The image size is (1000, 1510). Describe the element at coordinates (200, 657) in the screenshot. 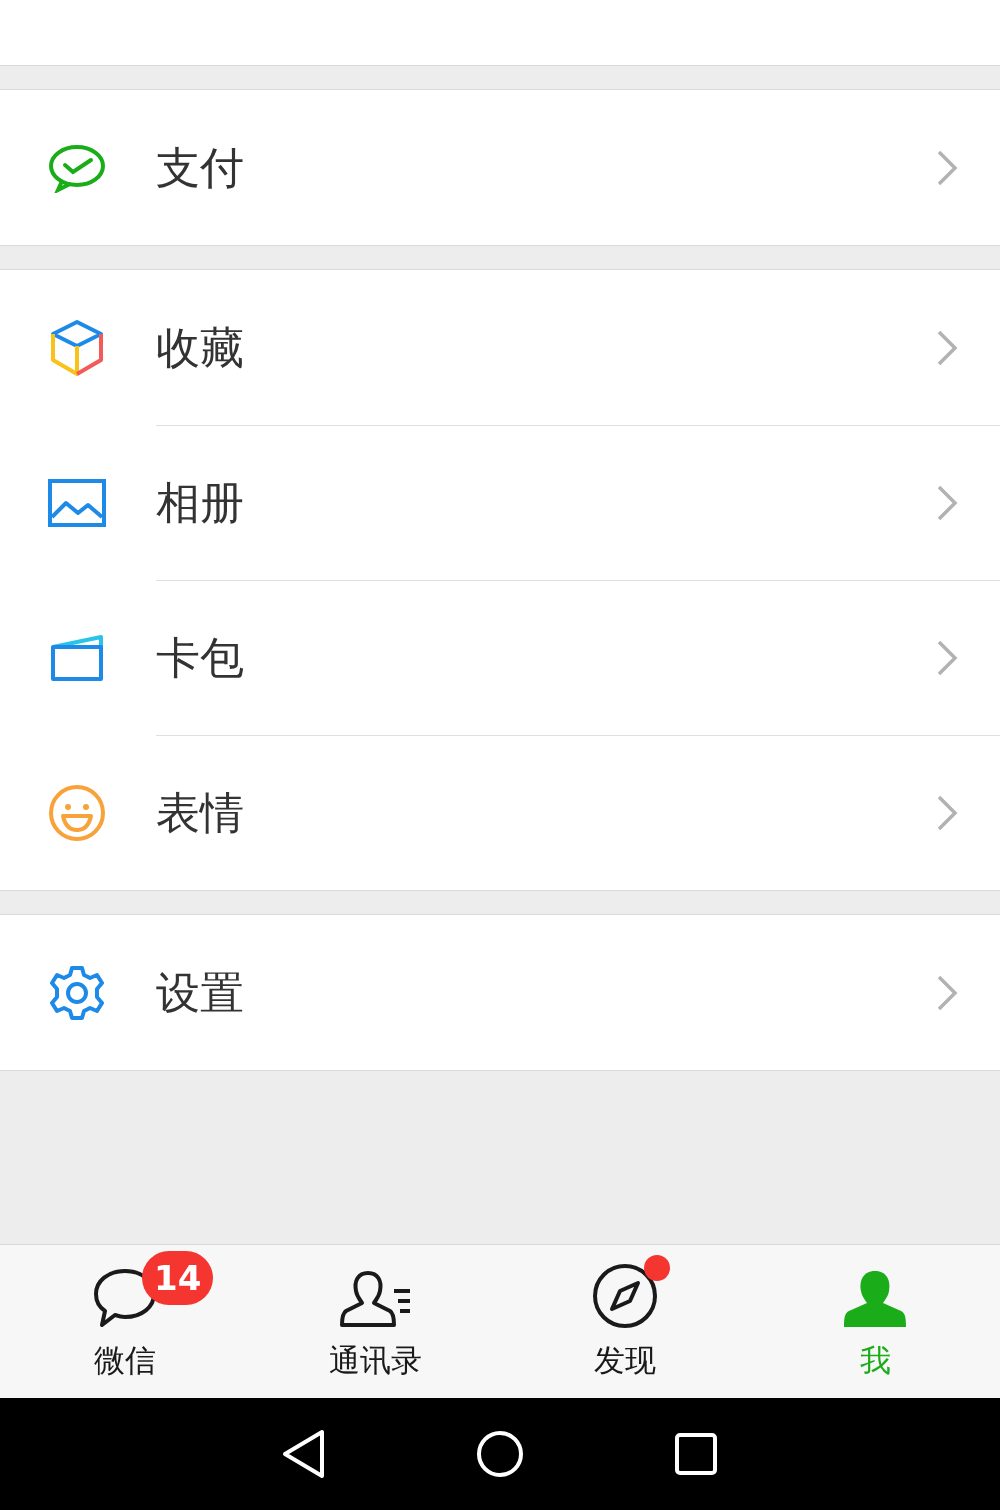

I see `menu-label: 卡包` at that location.